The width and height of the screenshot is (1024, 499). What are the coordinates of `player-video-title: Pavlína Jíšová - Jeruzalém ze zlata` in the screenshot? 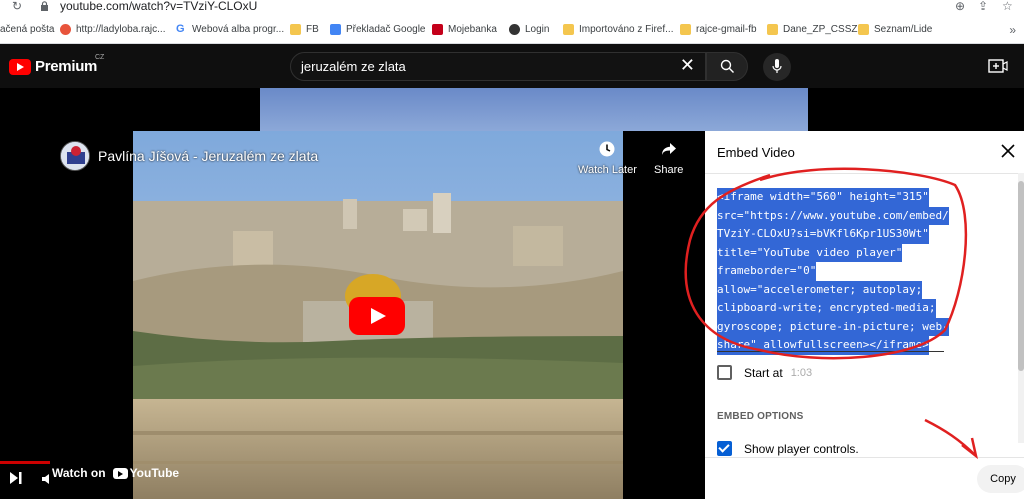 It's located at (208, 156).